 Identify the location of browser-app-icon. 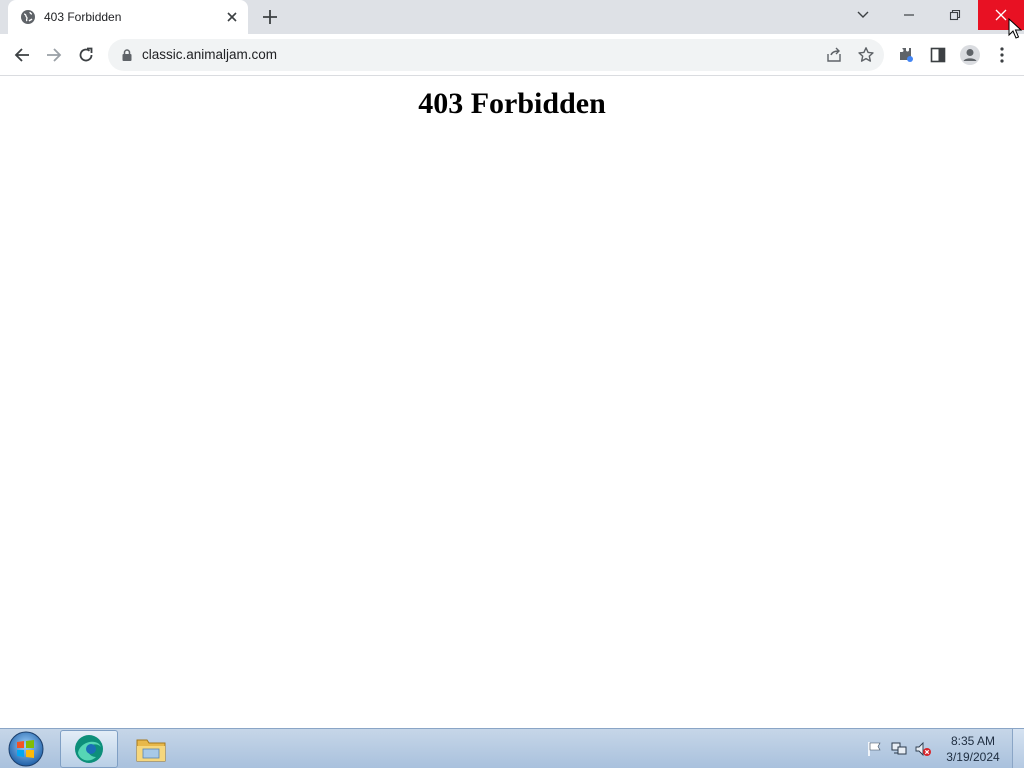
(89, 749).